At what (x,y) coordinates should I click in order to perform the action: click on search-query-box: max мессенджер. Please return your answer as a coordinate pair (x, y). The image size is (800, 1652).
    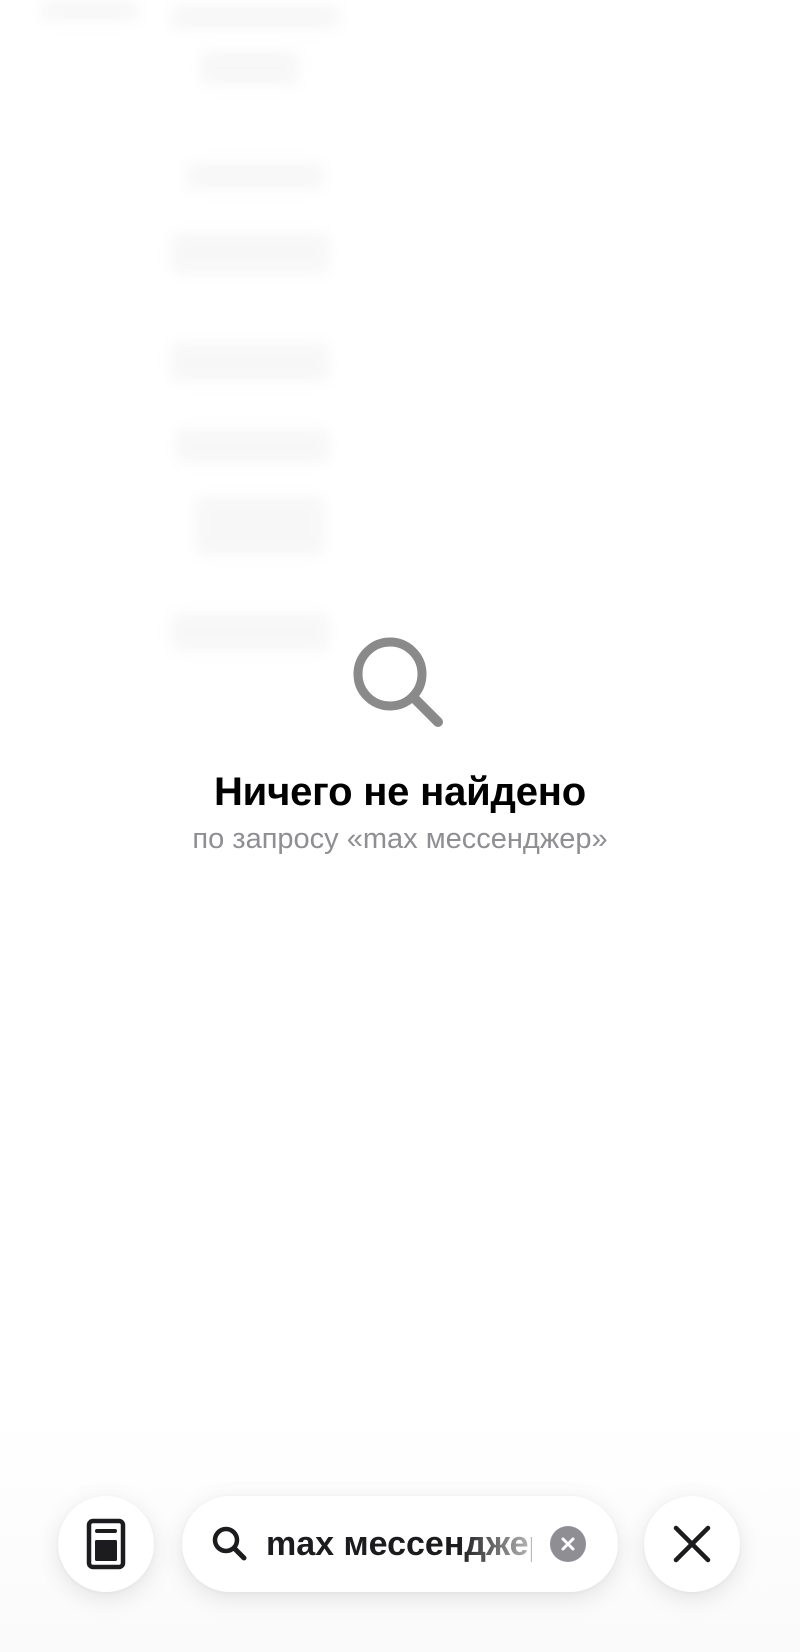
    Looking at the image, I should click on (399, 1544).